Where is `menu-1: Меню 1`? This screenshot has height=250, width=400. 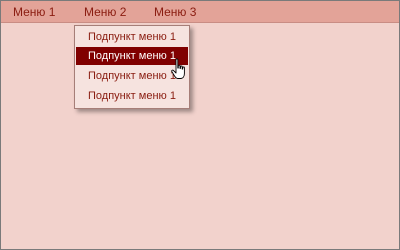 menu-1: Меню 1 is located at coordinates (34, 12).